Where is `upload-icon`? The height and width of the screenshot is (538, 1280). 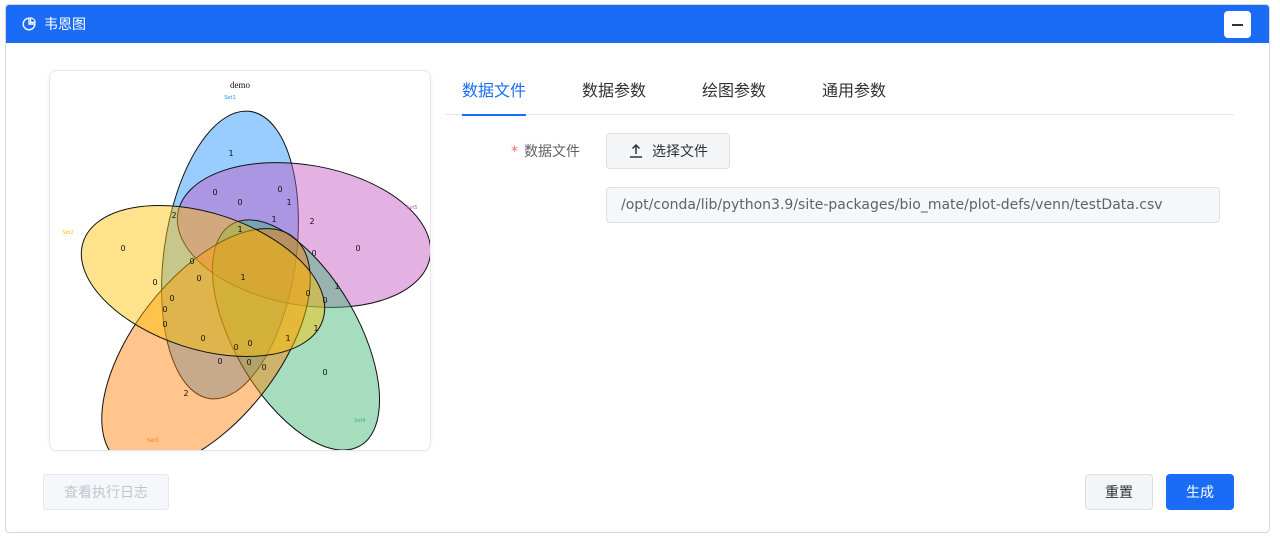 upload-icon is located at coordinates (636, 151).